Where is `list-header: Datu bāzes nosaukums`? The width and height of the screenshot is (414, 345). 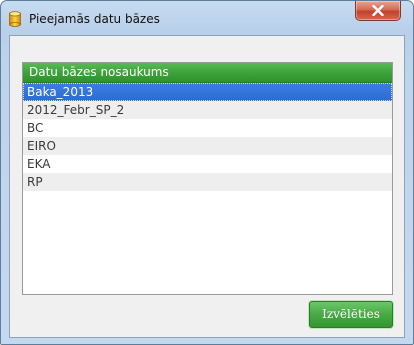 list-header: Datu bāzes nosaukums is located at coordinates (207, 73).